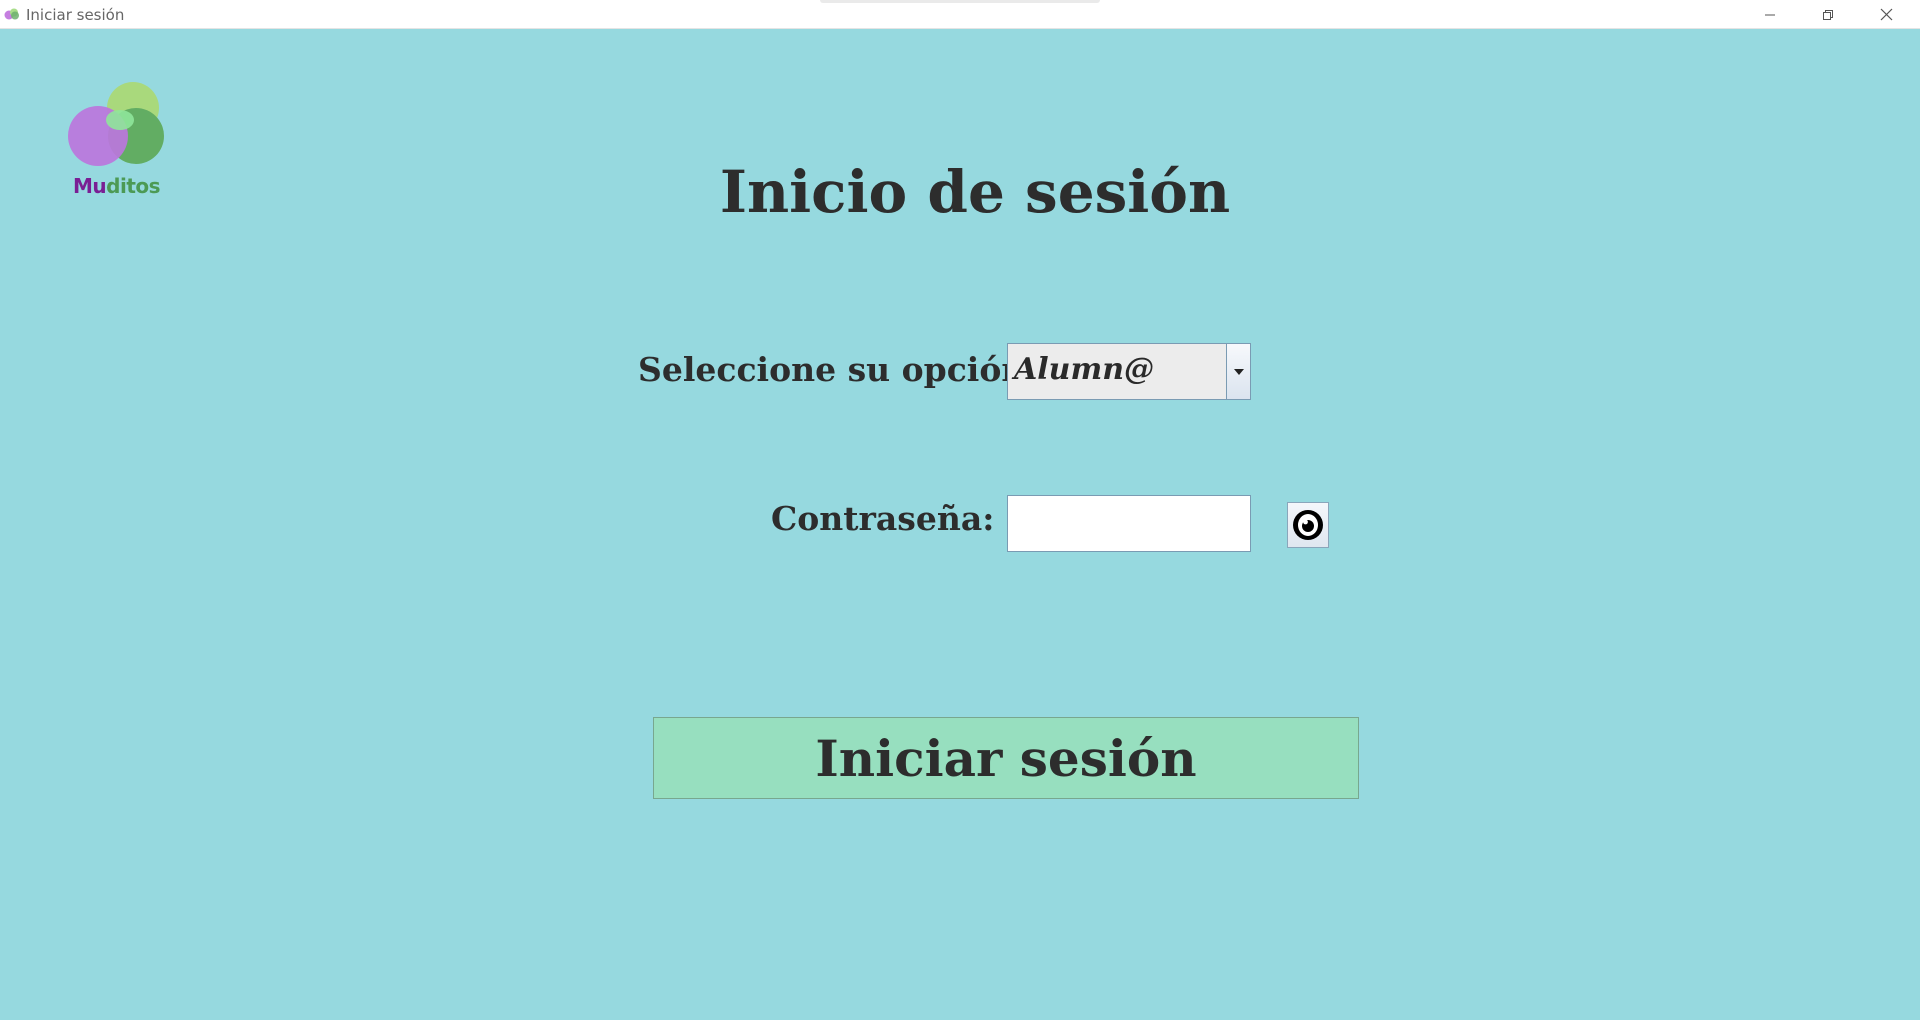 This screenshot has width=1920, height=1020. I want to click on chevron-down-icon, so click(1238, 371).